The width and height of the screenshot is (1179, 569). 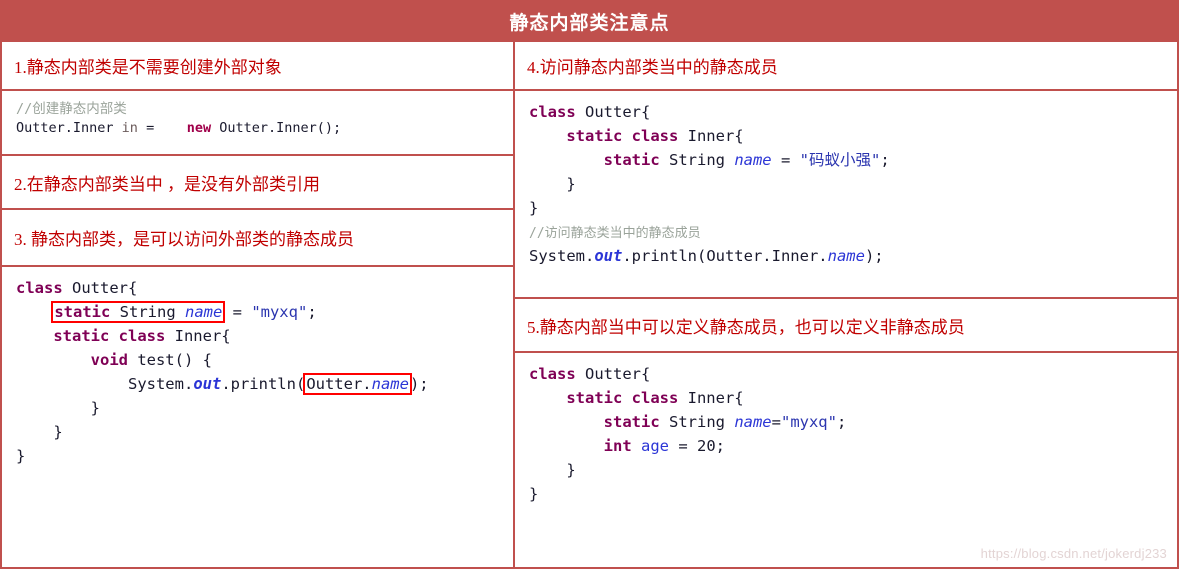 I want to click on code-variable: age, so click(x=650, y=446).